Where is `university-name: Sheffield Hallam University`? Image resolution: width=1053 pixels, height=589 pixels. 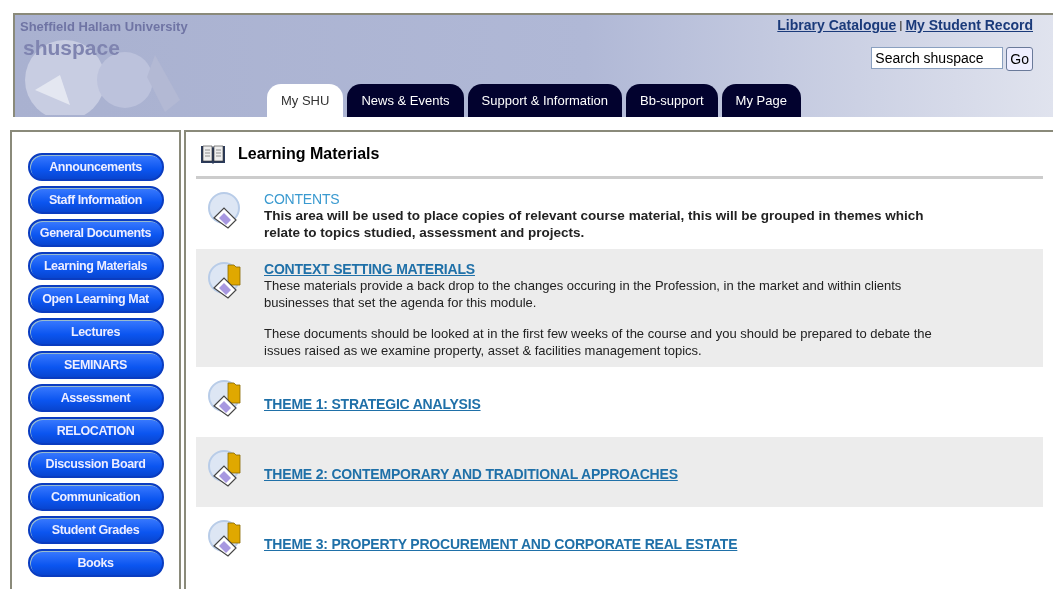 university-name: Sheffield Hallam University is located at coordinates (104, 26).